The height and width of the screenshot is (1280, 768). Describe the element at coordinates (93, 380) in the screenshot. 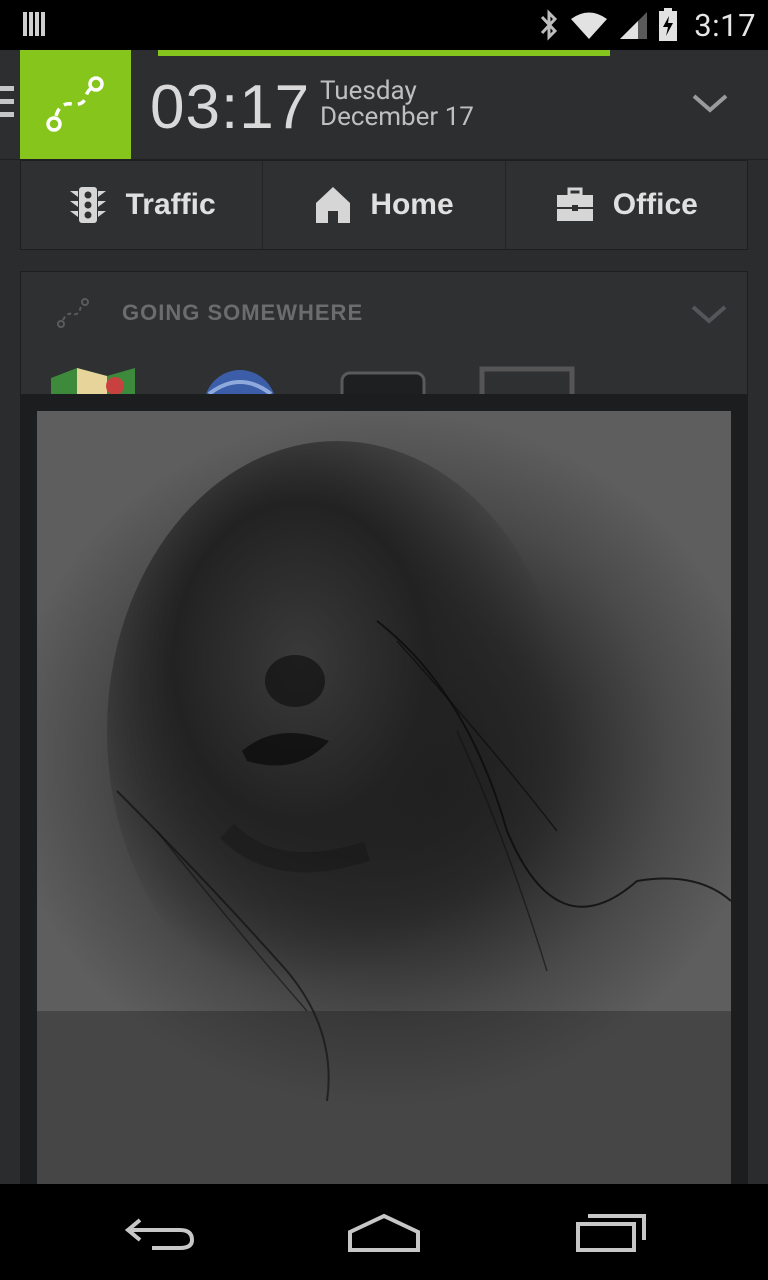

I see `maps-app-icon` at that location.